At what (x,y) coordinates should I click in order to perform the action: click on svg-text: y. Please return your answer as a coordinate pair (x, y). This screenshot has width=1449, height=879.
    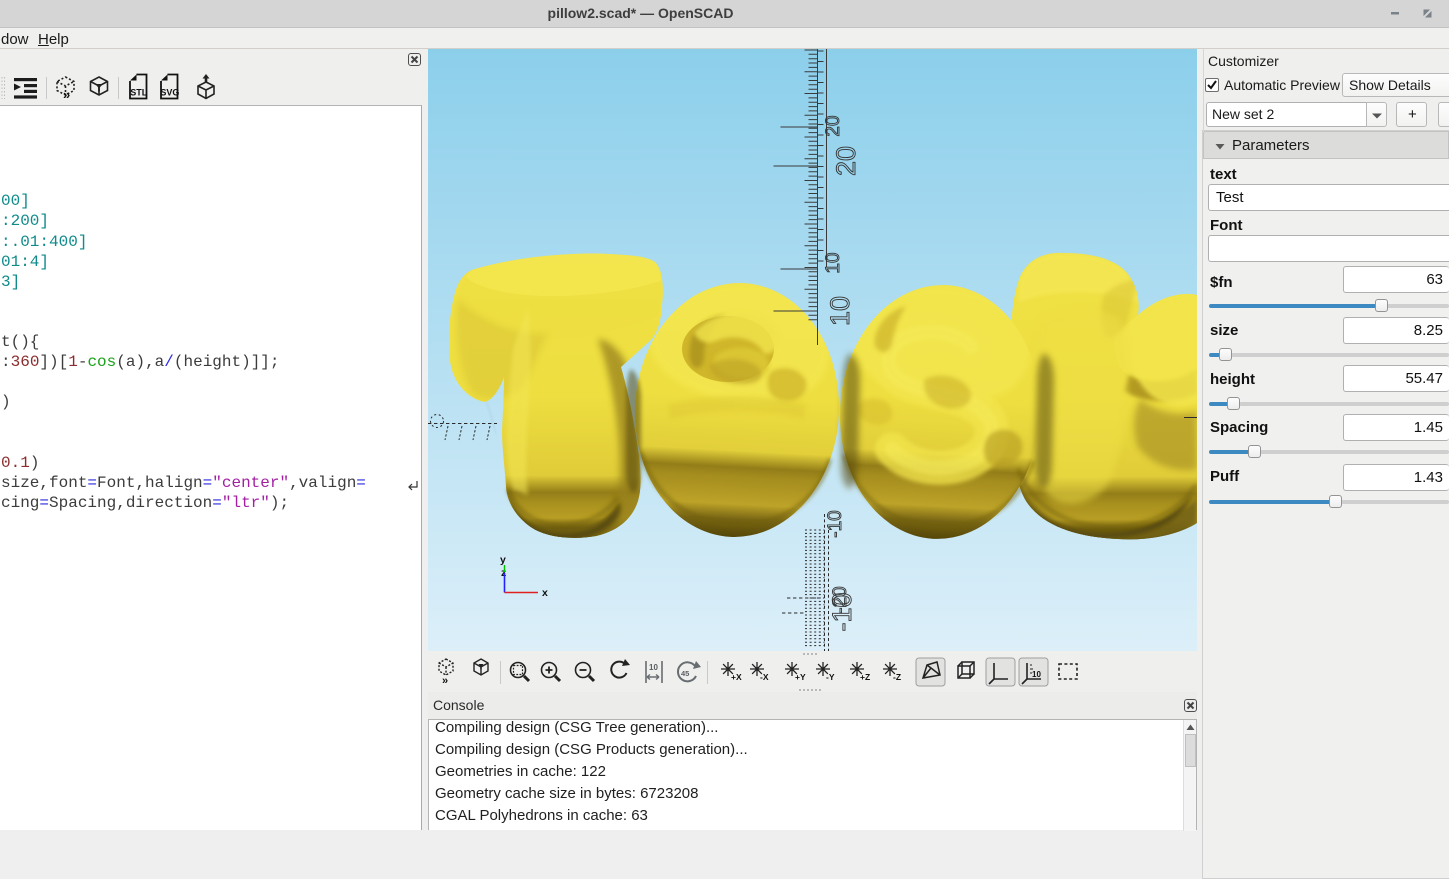
    Looking at the image, I should click on (503, 560).